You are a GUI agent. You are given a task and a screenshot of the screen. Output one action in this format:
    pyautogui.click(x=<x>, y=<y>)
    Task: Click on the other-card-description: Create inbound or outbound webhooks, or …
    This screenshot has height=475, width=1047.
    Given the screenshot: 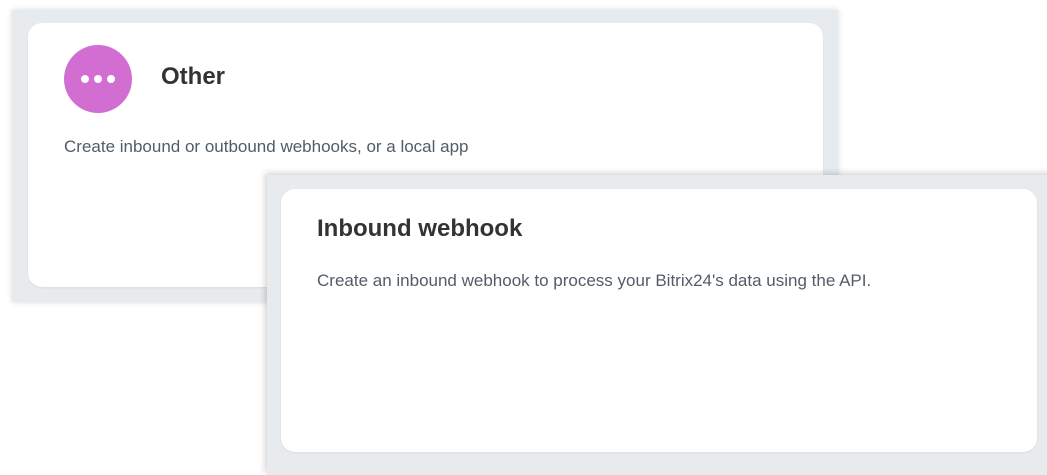 What is the action you would take?
    pyautogui.click(x=266, y=146)
    